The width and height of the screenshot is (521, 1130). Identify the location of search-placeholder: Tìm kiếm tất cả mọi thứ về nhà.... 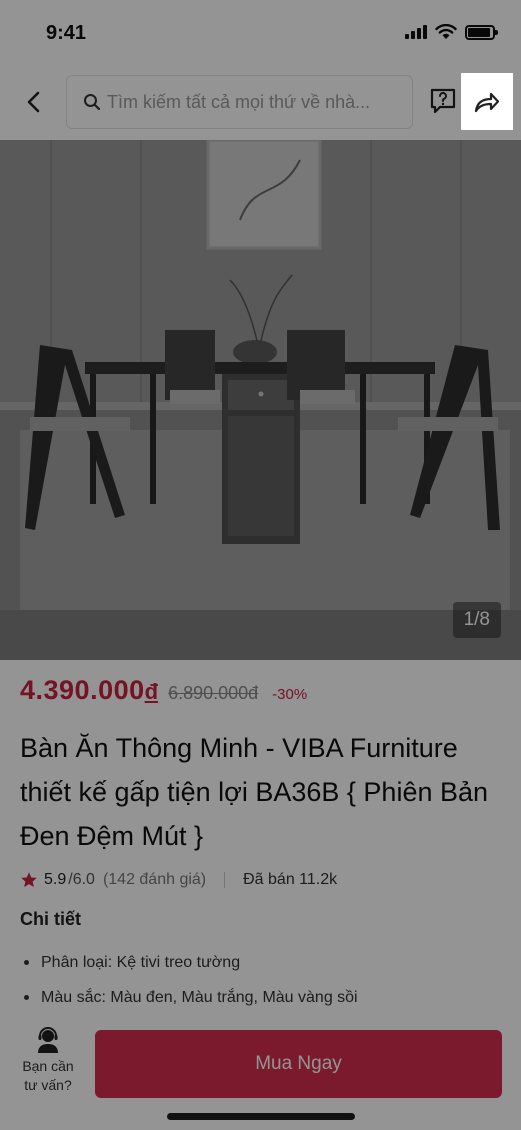
(239, 101).